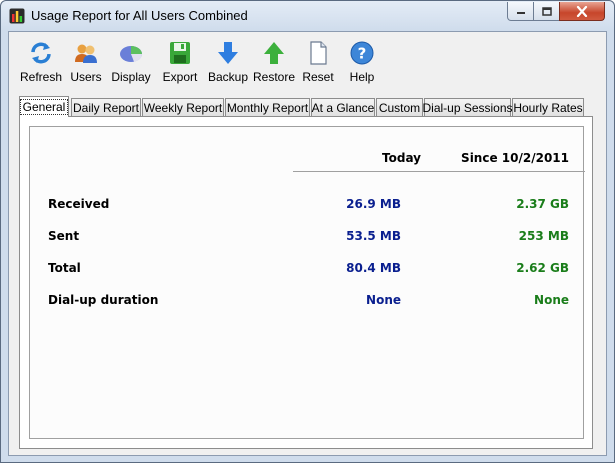 The width and height of the screenshot is (615, 463). I want to click on tab-custom-label: Custom, so click(399, 107).